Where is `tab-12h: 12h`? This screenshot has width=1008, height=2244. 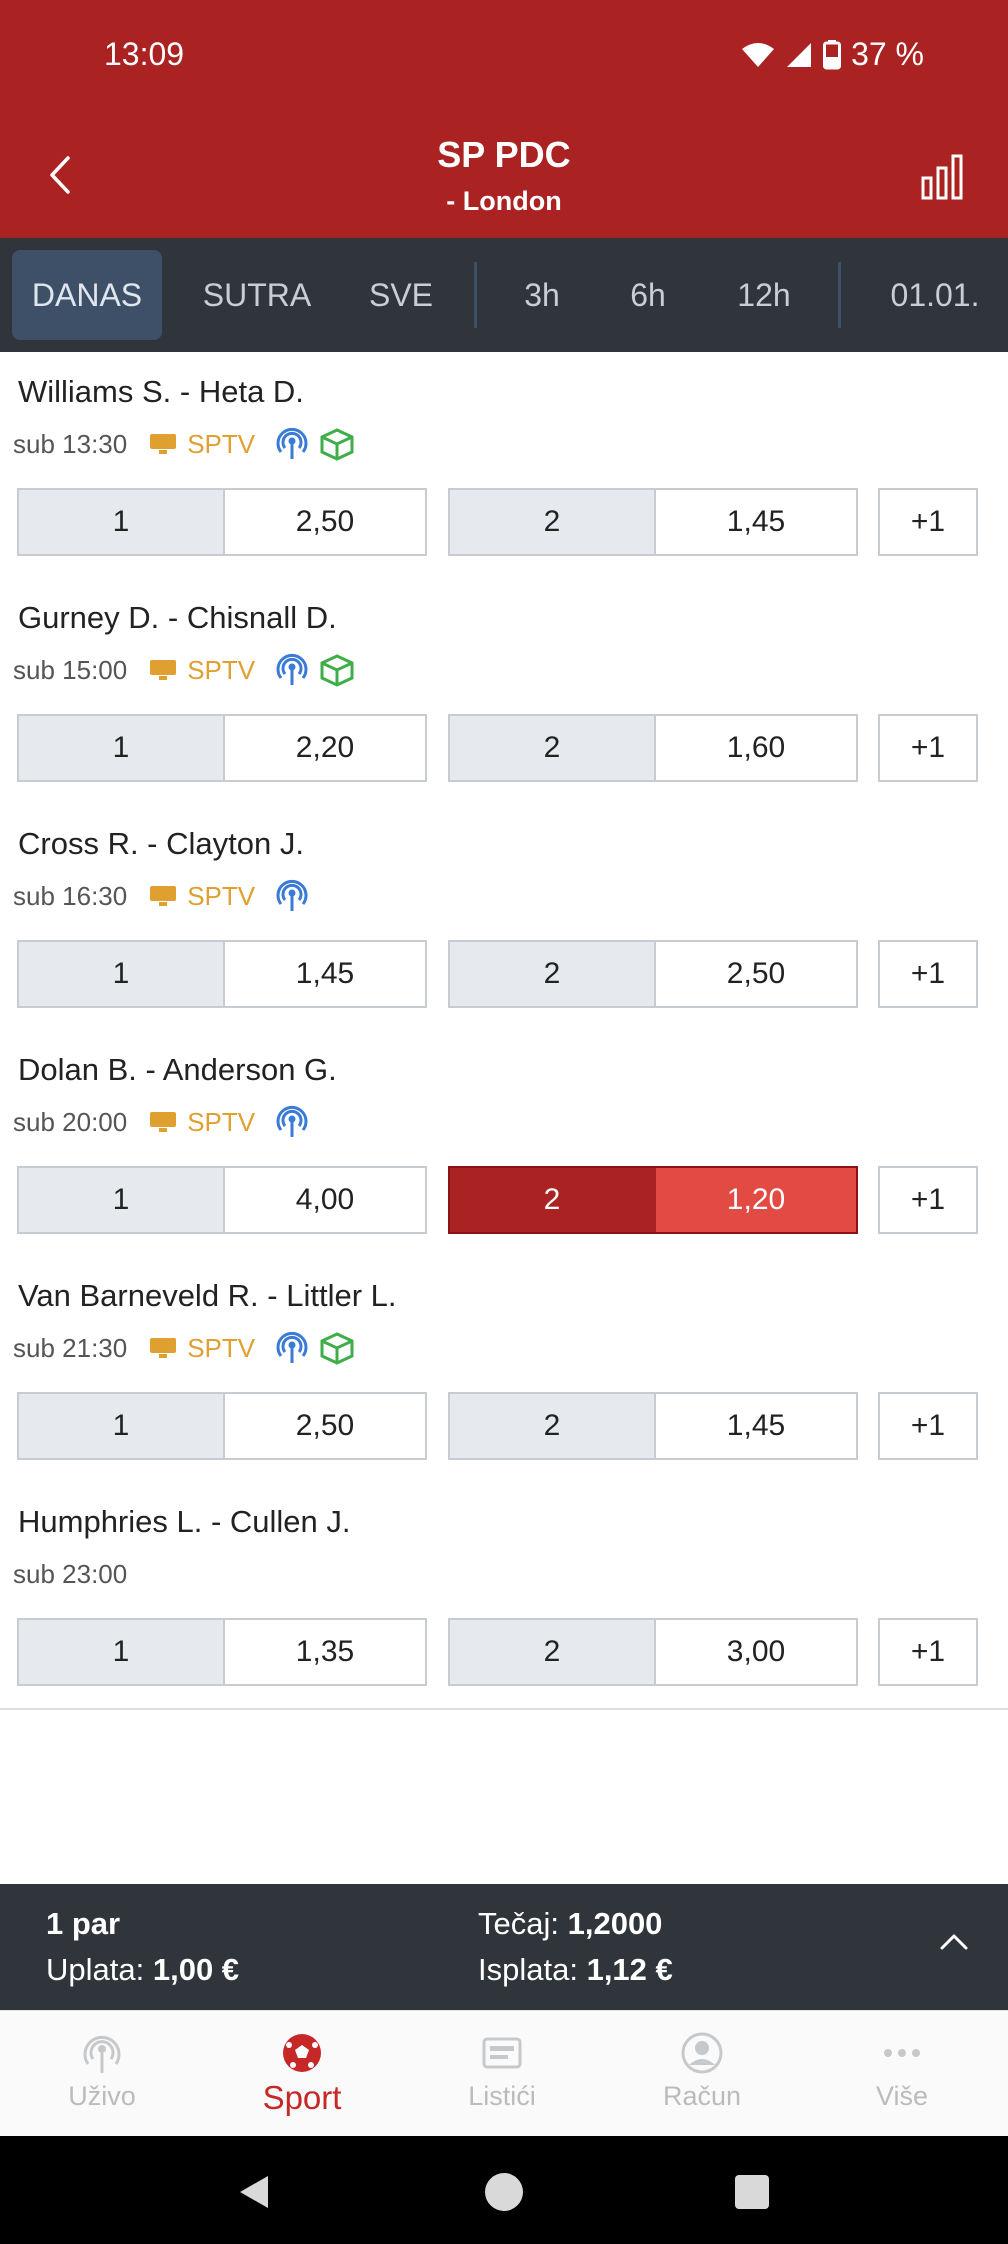 tab-12h: 12h is located at coordinates (764, 295).